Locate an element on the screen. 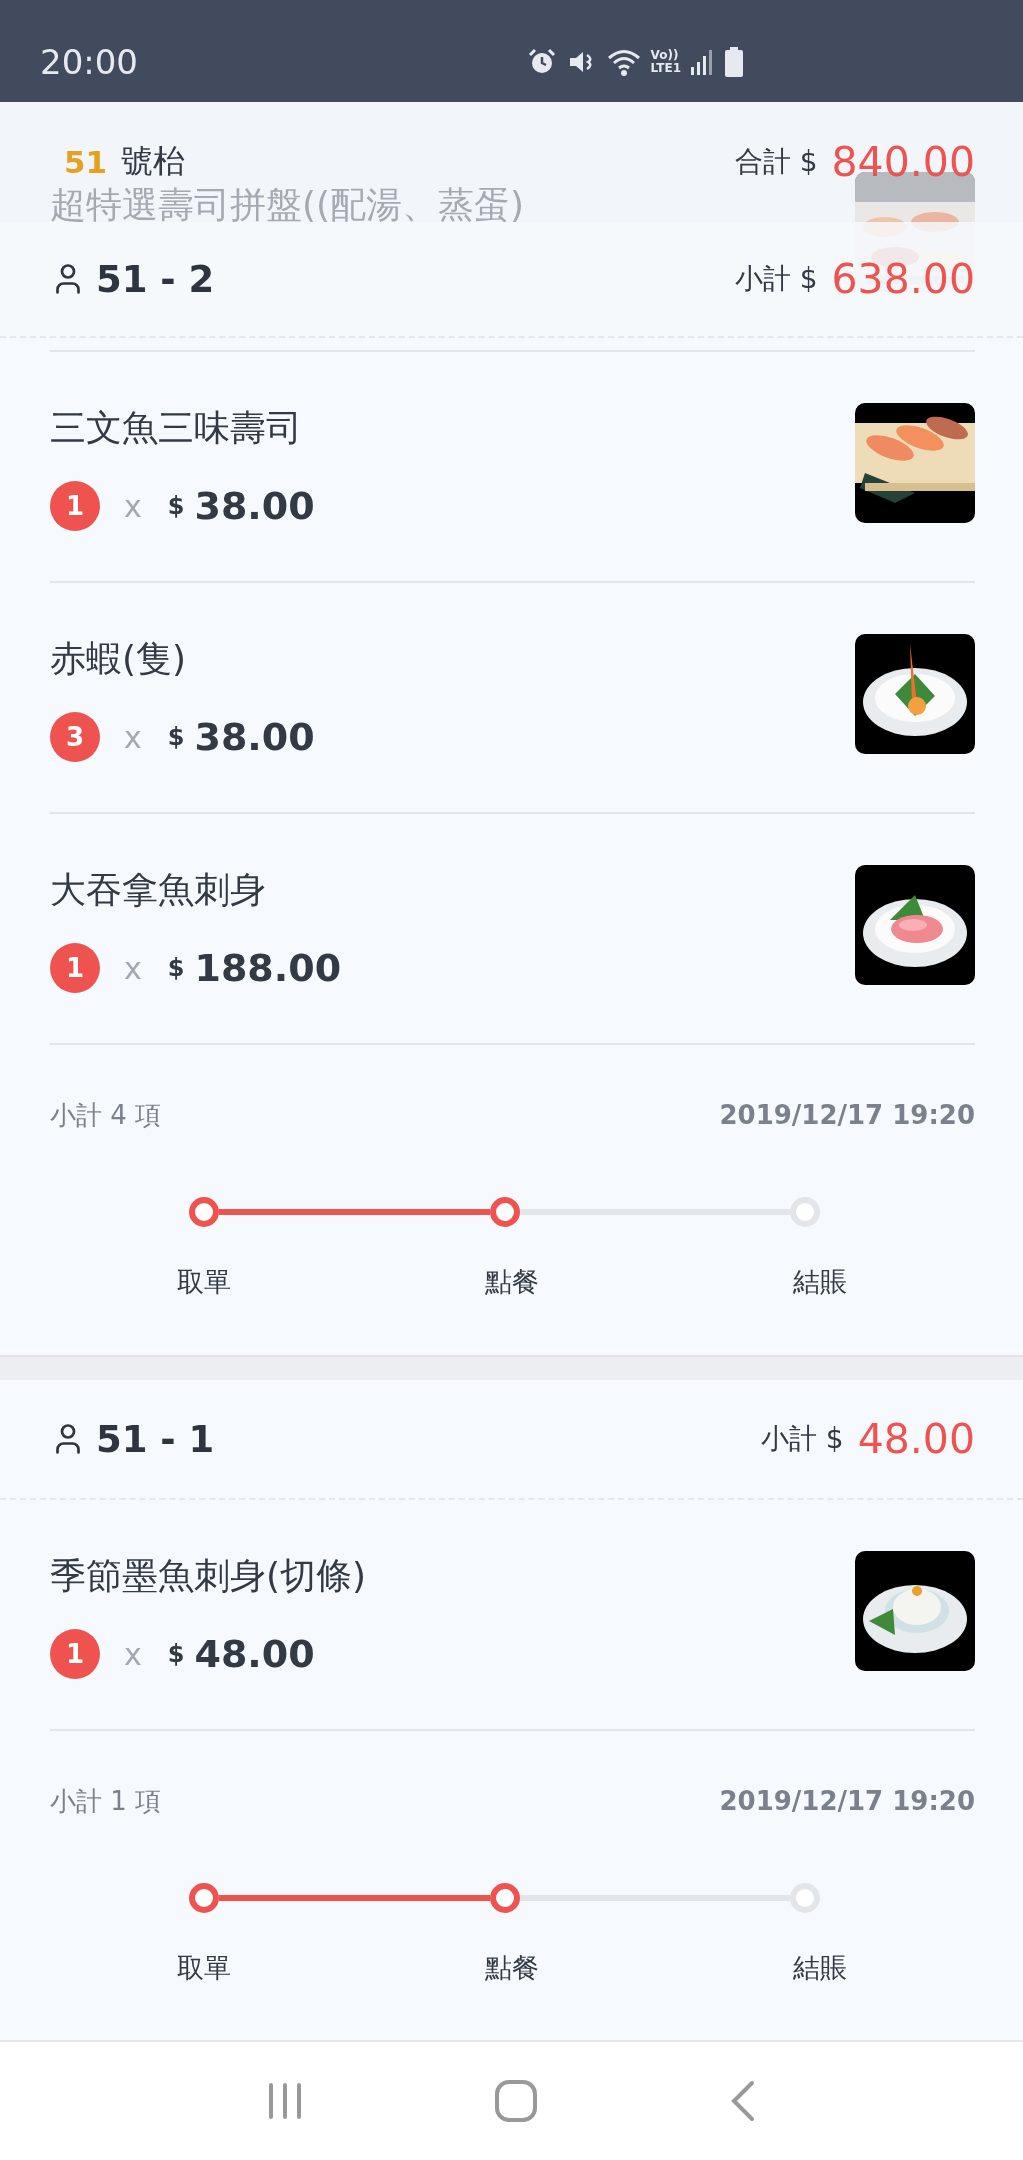 The width and height of the screenshot is (1023, 2160). item-name: 季節墨魚刺身(切條) is located at coordinates (209, 1576).